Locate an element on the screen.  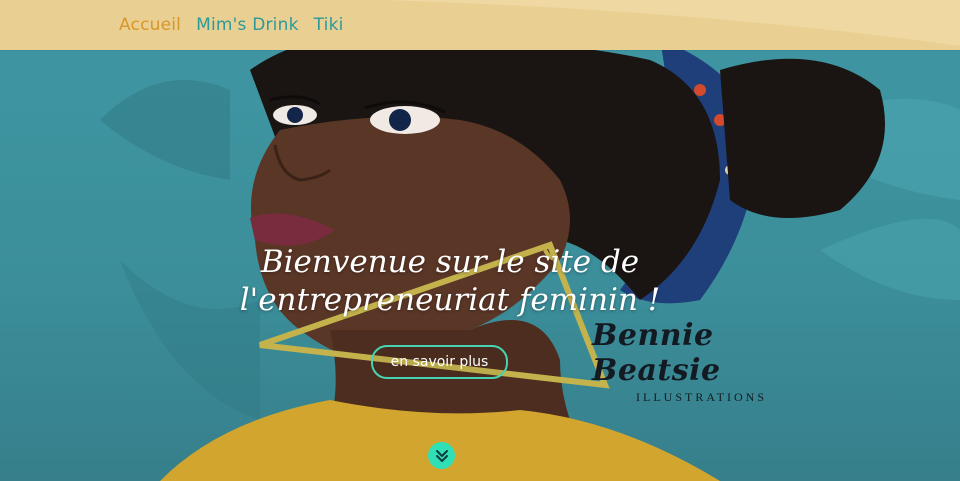
main-nav: Accueil Mim's Drink Tiki is located at coordinates (231, 25).